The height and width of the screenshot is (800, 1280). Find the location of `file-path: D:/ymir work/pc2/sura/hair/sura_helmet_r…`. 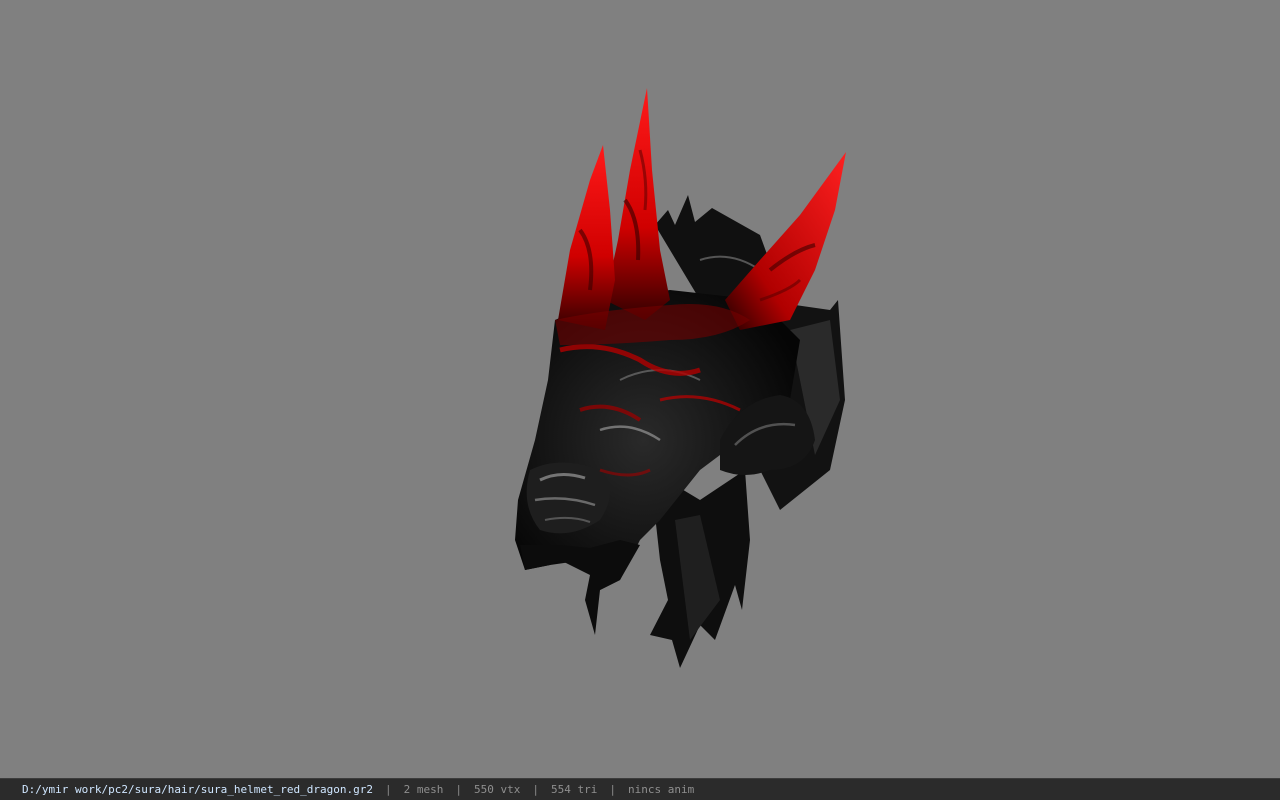

file-path: D:/ymir work/pc2/sura/hair/sura_helmet_r… is located at coordinates (197, 789).